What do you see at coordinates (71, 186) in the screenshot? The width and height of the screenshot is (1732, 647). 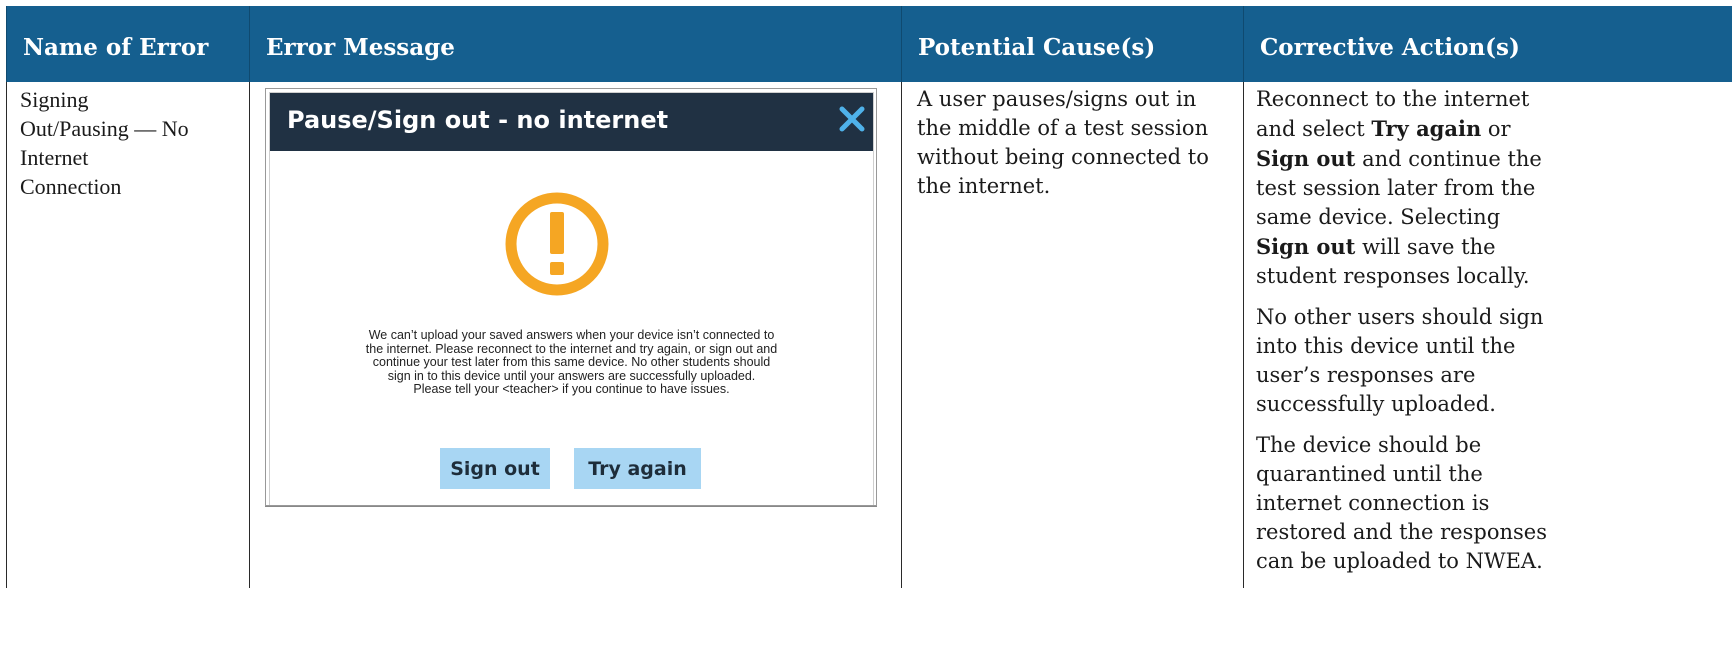 I see `error-name-line: Connection` at bounding box center [71, 186].